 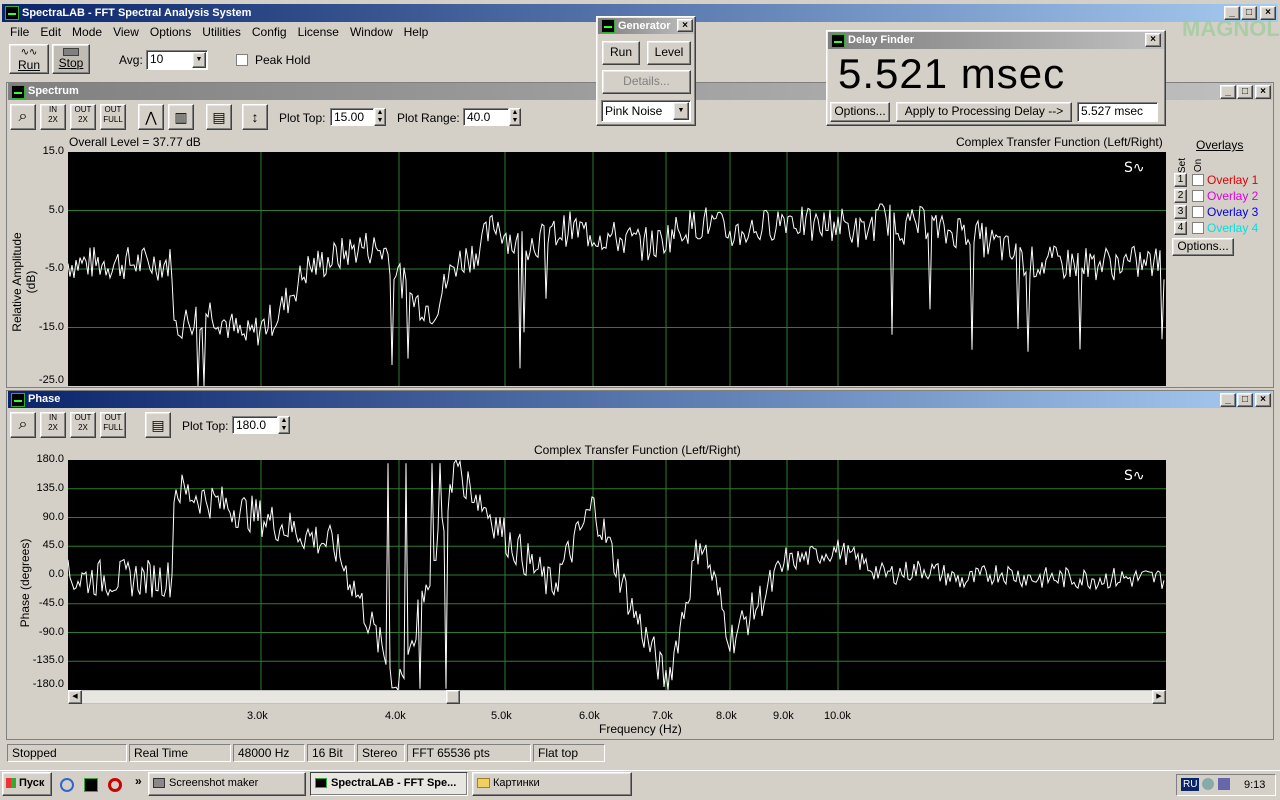 What do you see at coordinates (726, 716) in the screenshot?
I see `phase-xtick: 8.0k` at bounding box center [726, 716].